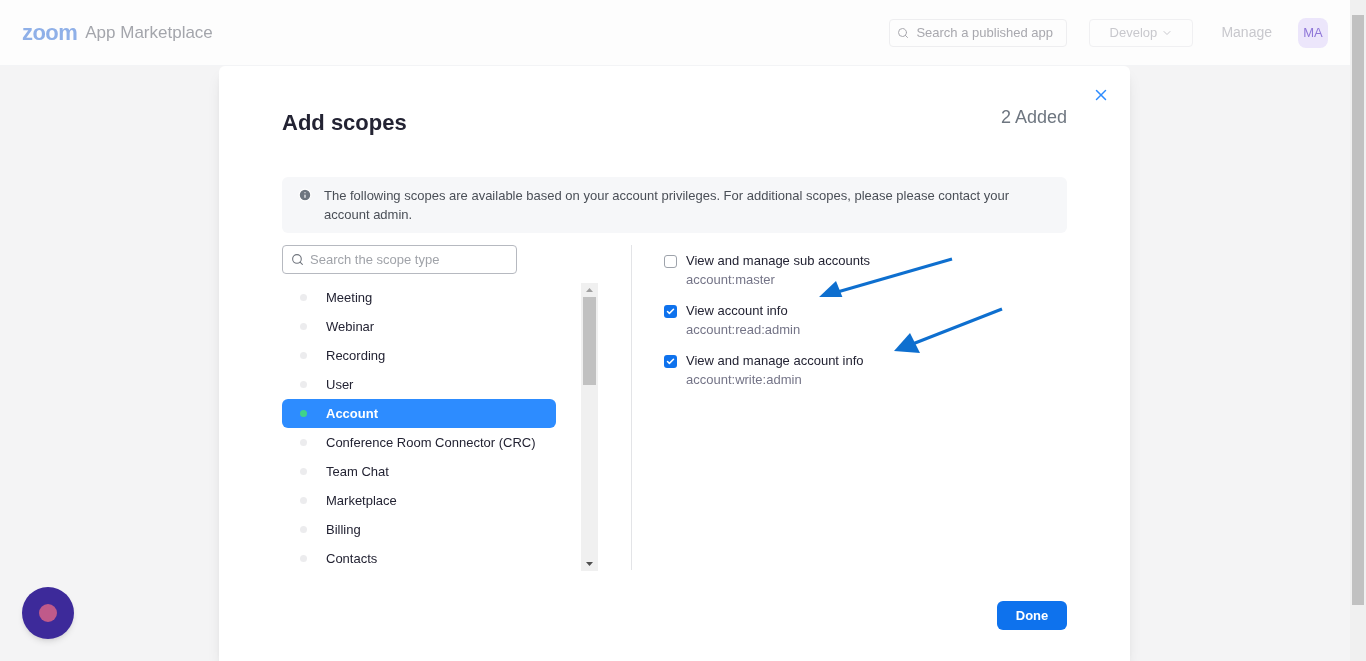 The height and width of the screenshot is (661, 1366). Describe the element at coordinates (419, 326) in the screenshot. I see `category-item: Webinar` at that location.